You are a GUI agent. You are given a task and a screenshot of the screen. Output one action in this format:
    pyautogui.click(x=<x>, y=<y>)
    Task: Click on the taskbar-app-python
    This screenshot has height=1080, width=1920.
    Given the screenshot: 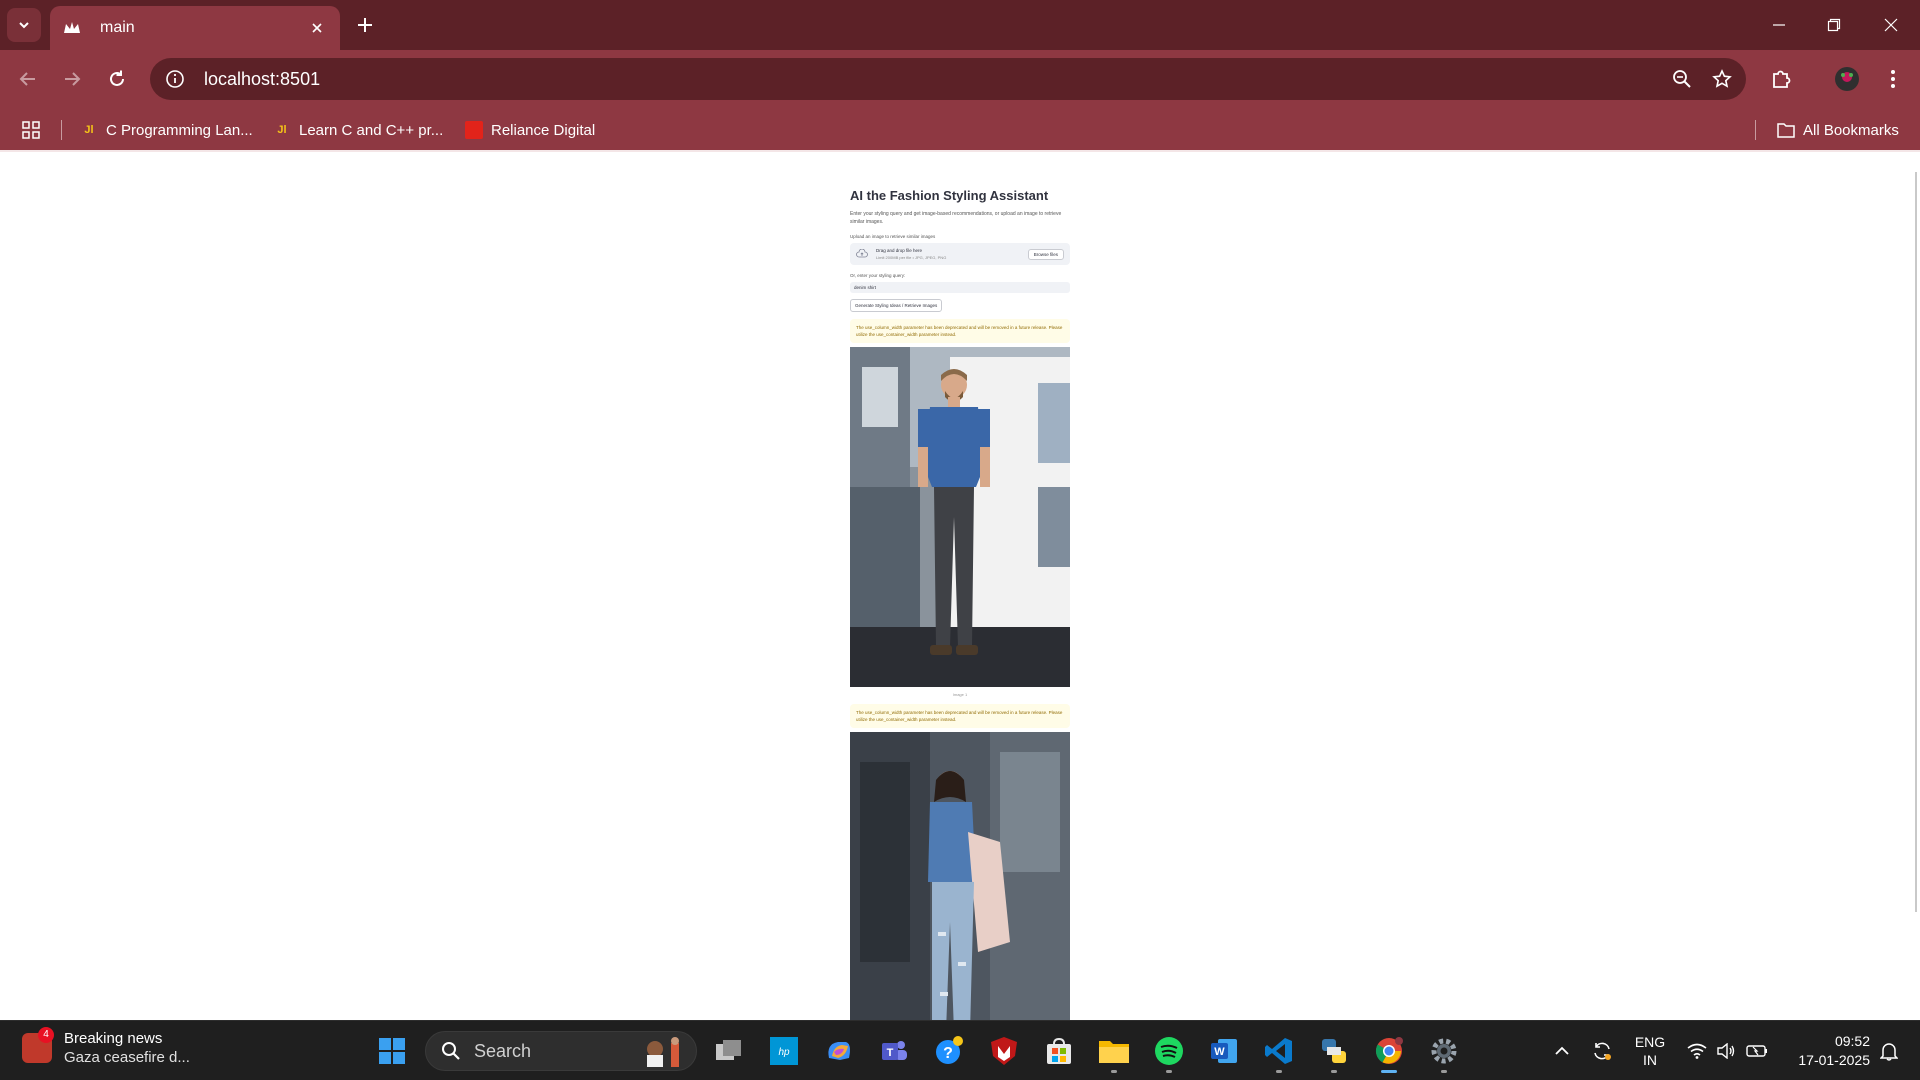 What is the action you would take?
    pyautogui.click(x=1334, y=1052)
    